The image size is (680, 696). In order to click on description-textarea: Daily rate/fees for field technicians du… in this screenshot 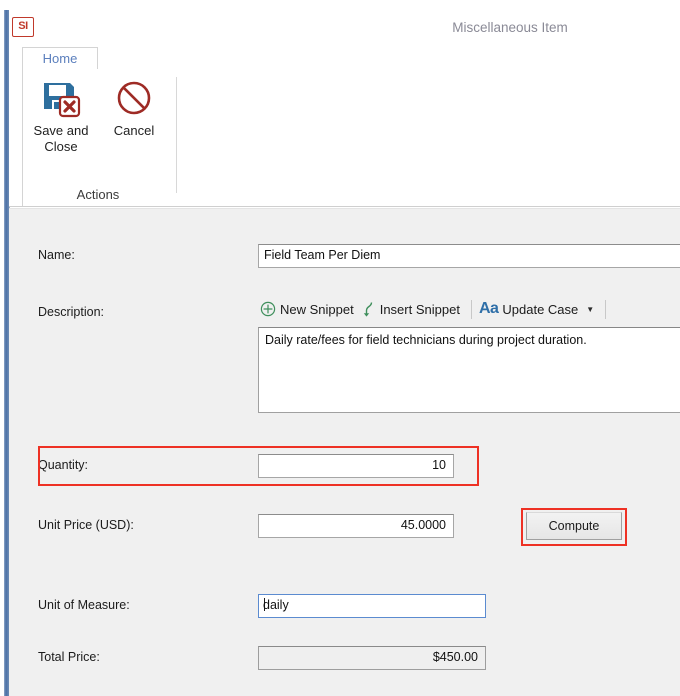, I will do `click(469, 370)`.